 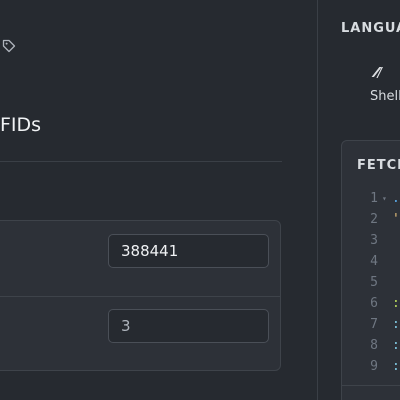 I want to click on code-line: 3, so click(x=371, y=240).